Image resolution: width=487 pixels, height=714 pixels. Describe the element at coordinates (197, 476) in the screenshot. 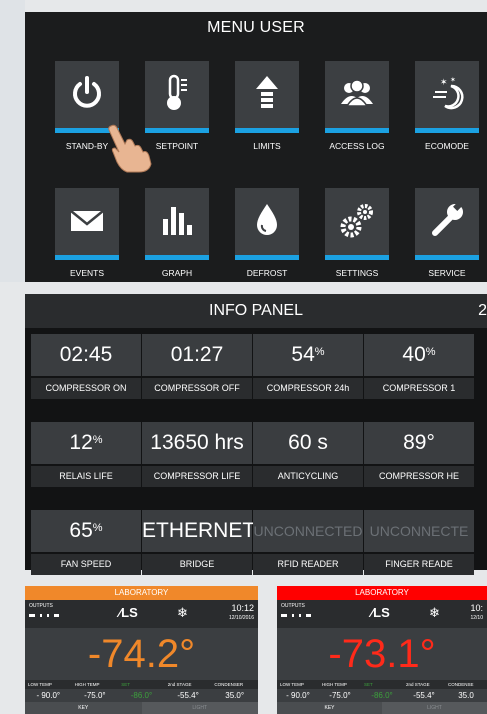

I see `info-cell-label: COMPRESSOR LIFE` at that location.